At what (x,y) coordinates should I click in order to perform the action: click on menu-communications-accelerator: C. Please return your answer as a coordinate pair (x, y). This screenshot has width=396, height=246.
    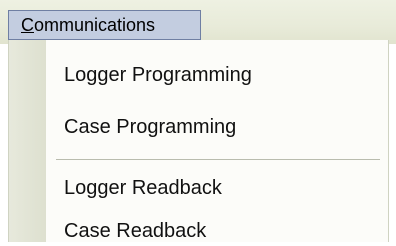
    Looking at the image, I should click on (27, 25).